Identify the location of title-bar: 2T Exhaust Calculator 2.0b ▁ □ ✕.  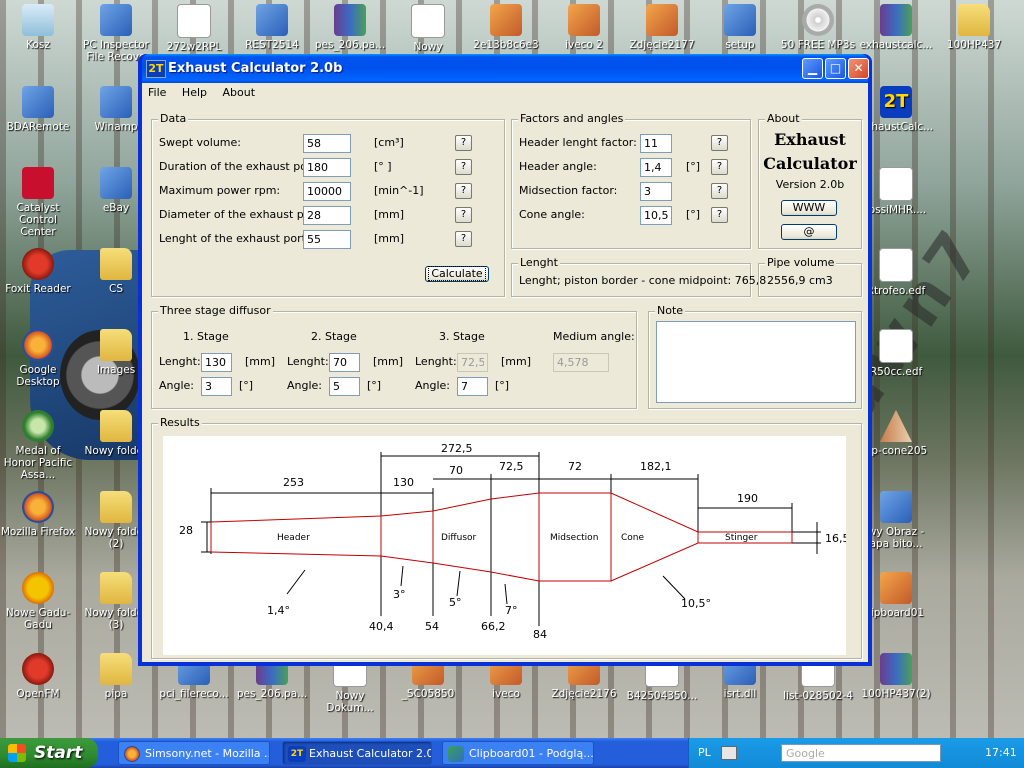
(505, 68).